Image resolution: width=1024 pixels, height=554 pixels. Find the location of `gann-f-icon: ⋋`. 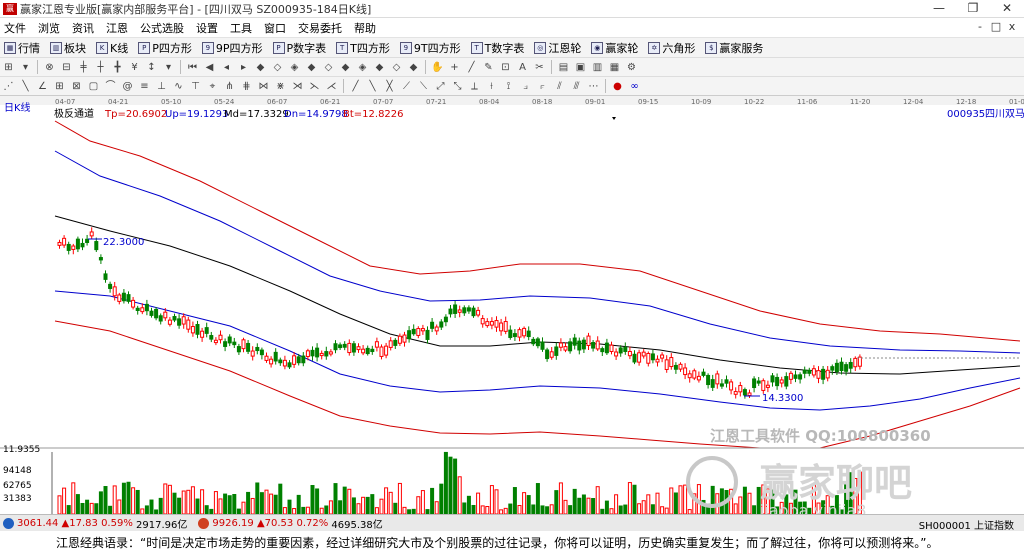

gann-f-icon: ⋋ is located at coordinates (314, 86).